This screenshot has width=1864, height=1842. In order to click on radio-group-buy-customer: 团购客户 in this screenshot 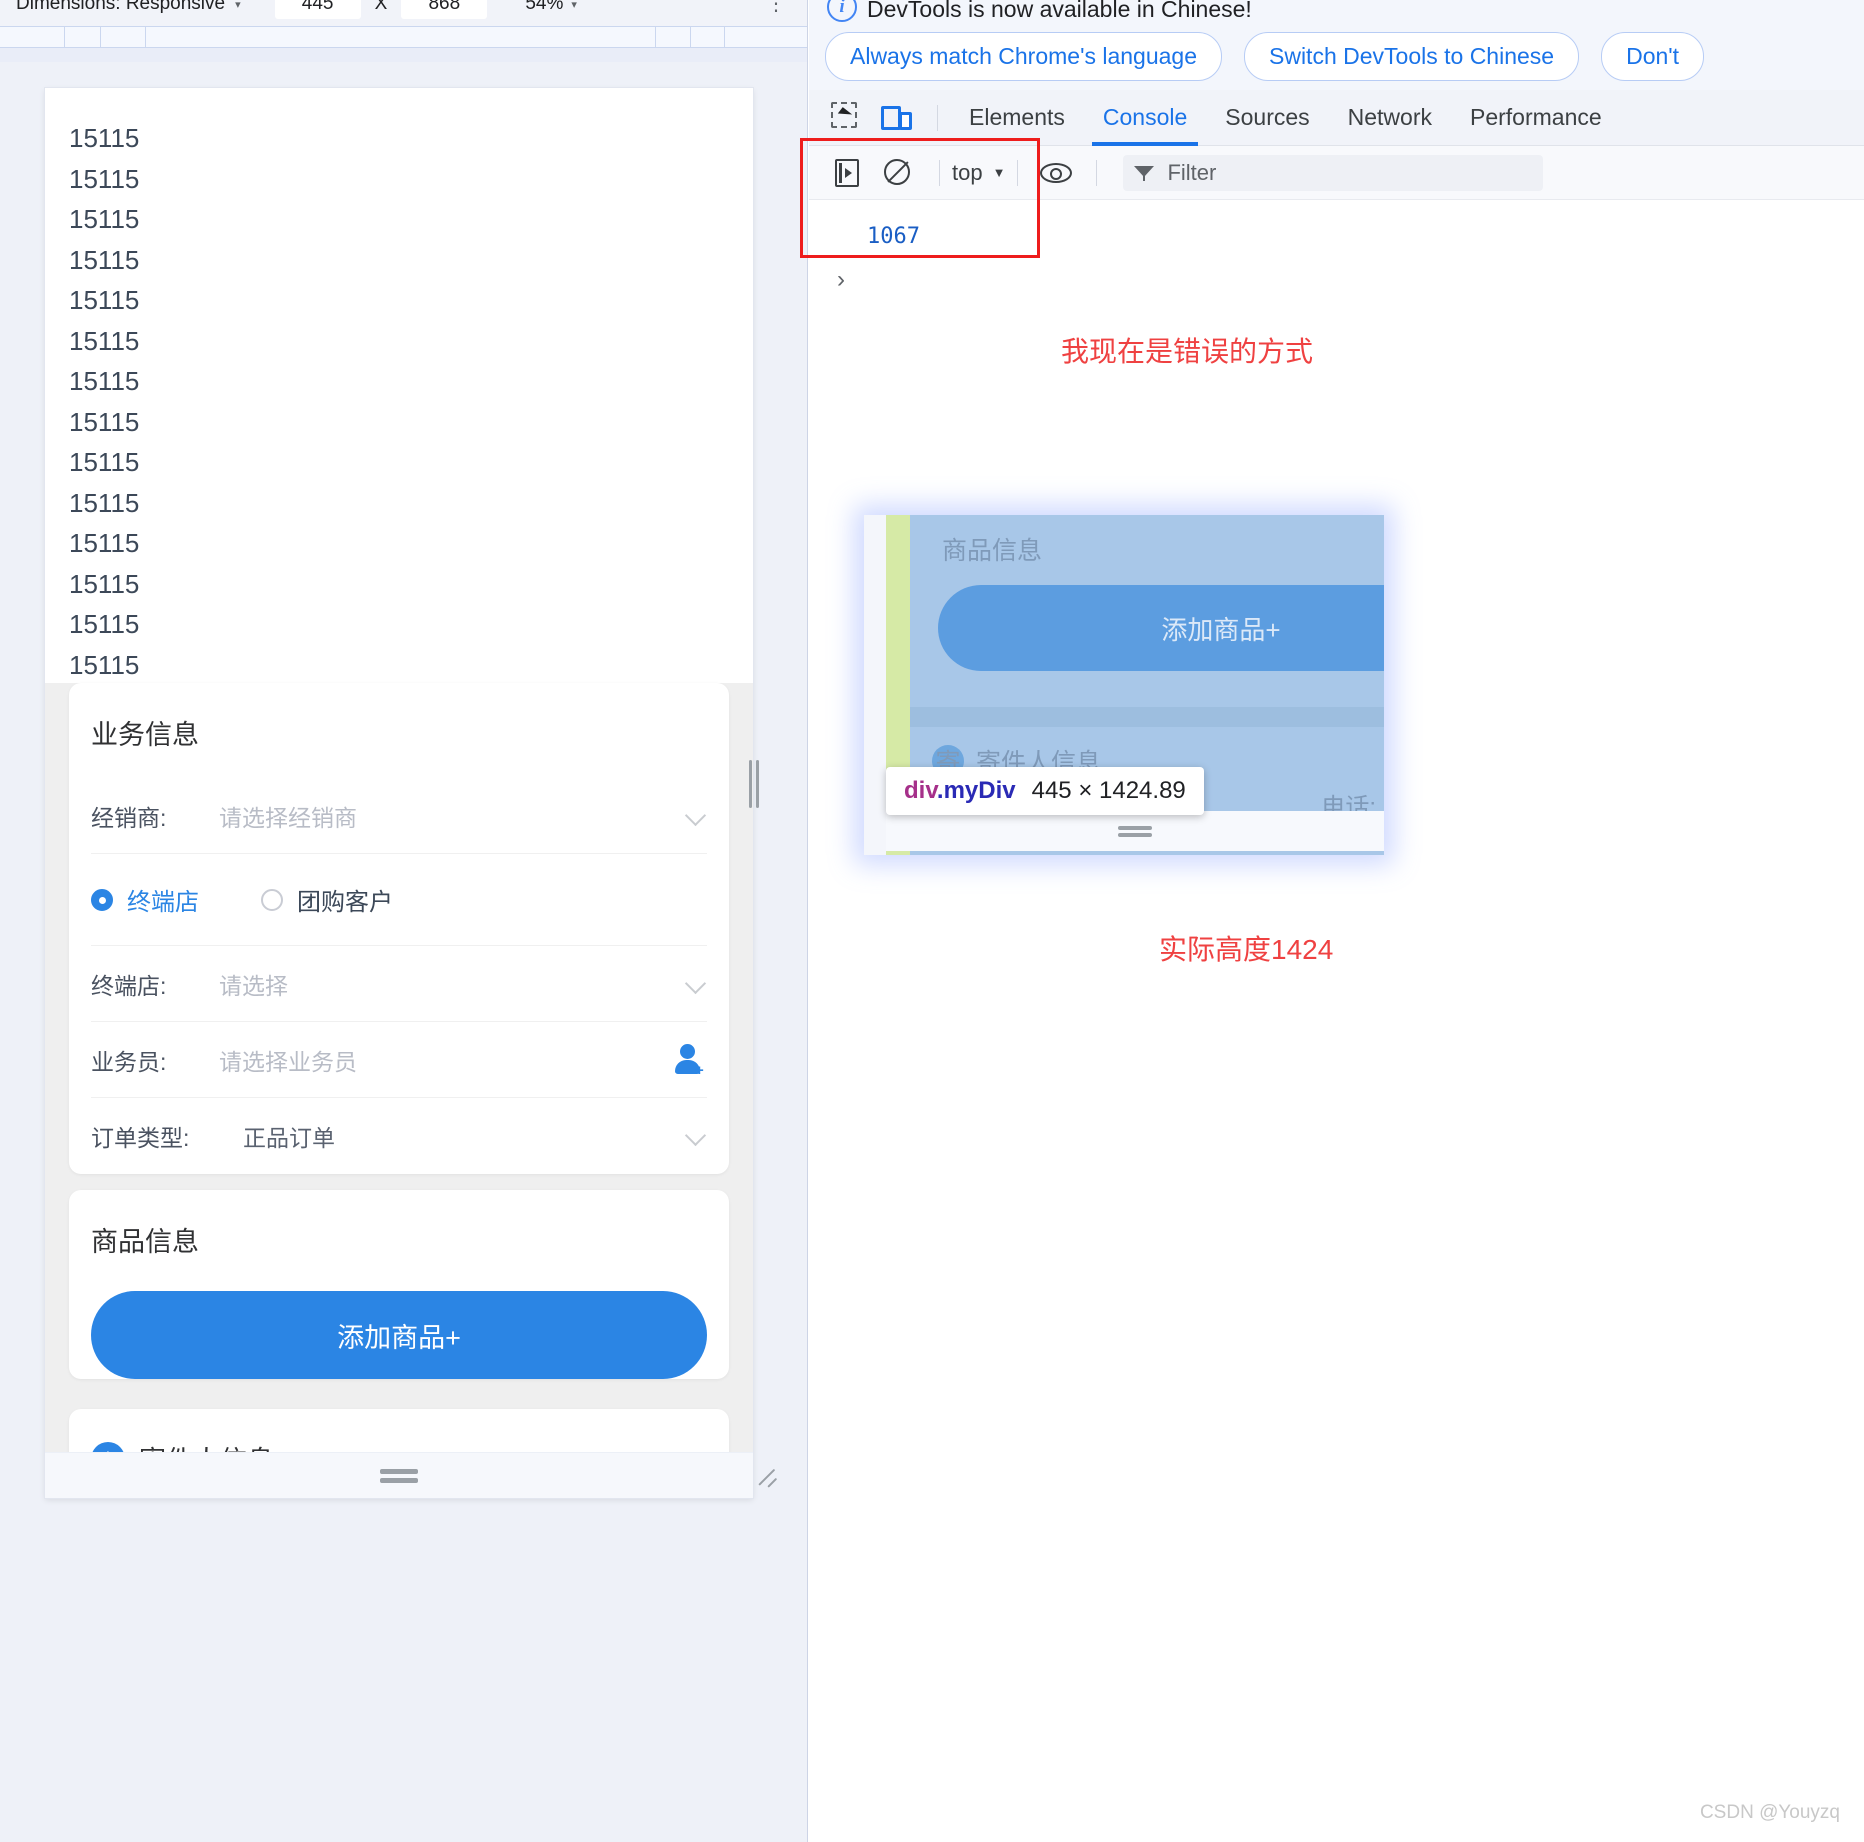, I will do `click(327, 899)`.